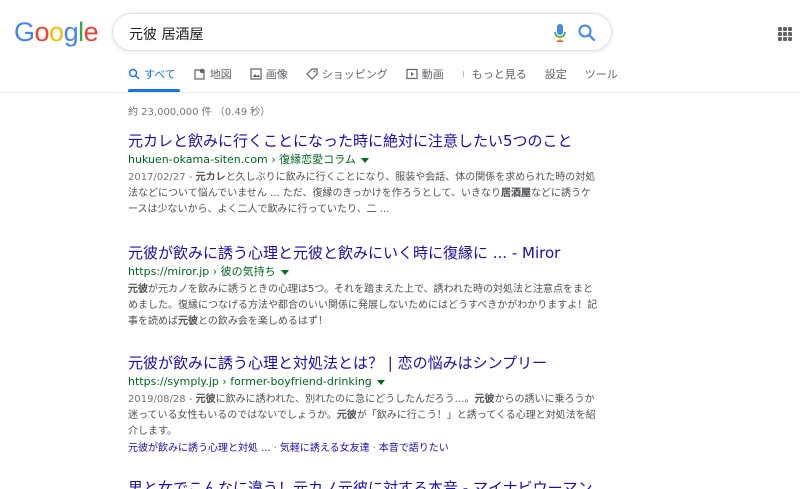  What do you see at coordinates (516, 193) in the screenshot?
I see `snippet-bold: 居酒屋` at bounding box center [516, 193].